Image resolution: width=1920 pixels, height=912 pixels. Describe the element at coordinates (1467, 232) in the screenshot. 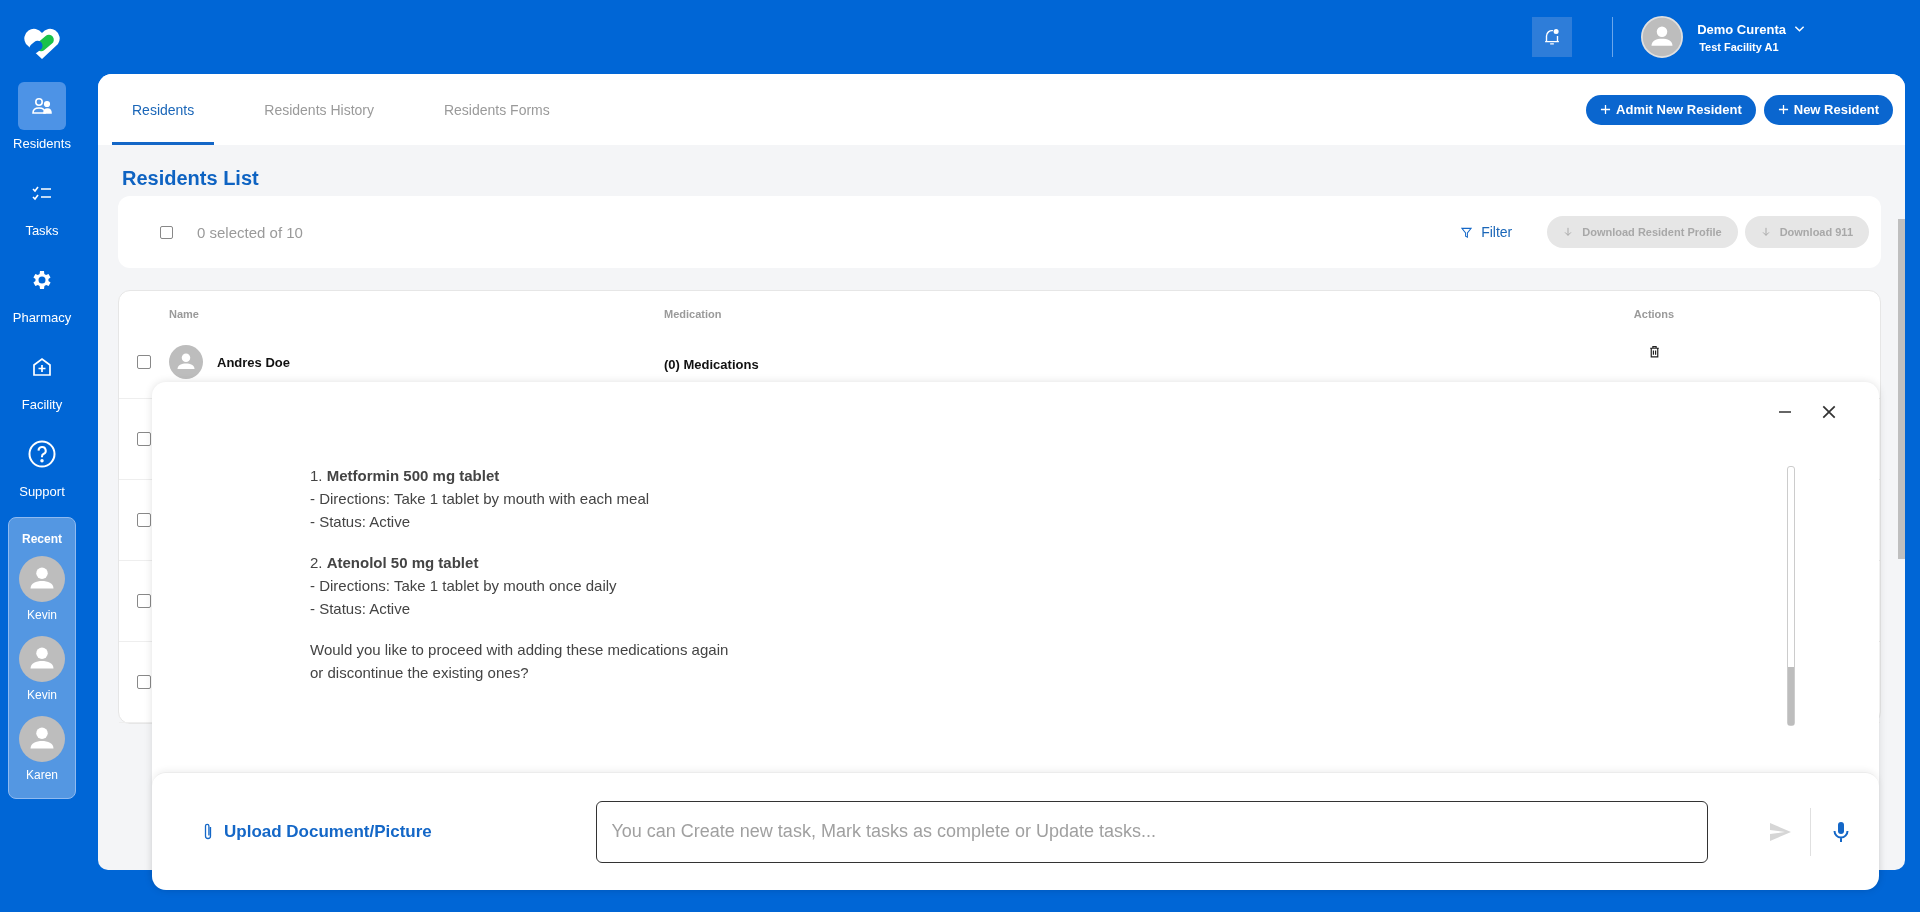

I see `filter-icon` at that location.